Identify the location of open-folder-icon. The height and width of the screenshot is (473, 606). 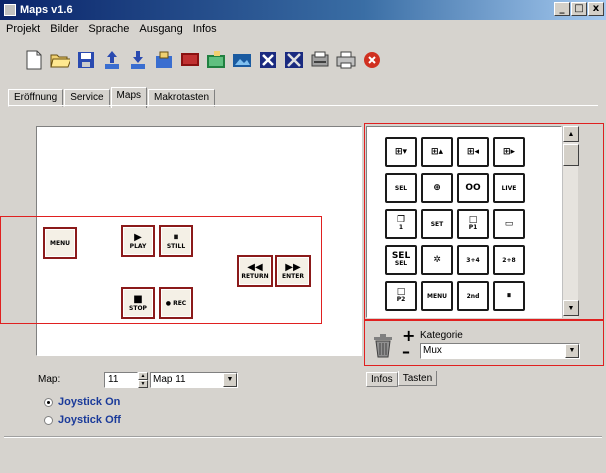
(60, 60).